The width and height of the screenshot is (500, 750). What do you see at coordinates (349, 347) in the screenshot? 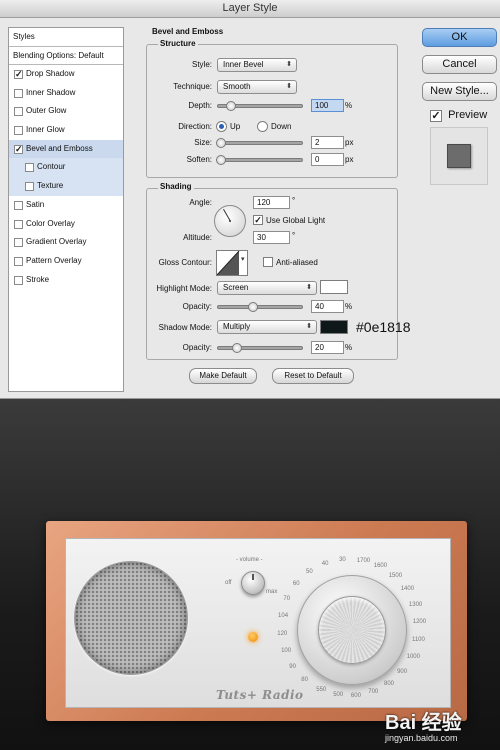
I see `shadow-opacity-unit: %` at bounding box center [349, 347].